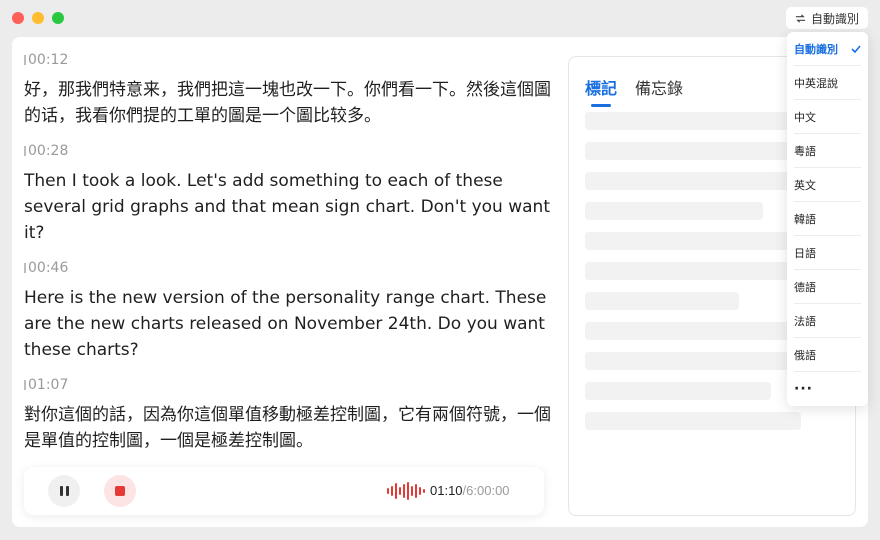 The width and height of the screenshot is (880, 540). I want to click on audio-wave-icon, so click(406, 491).